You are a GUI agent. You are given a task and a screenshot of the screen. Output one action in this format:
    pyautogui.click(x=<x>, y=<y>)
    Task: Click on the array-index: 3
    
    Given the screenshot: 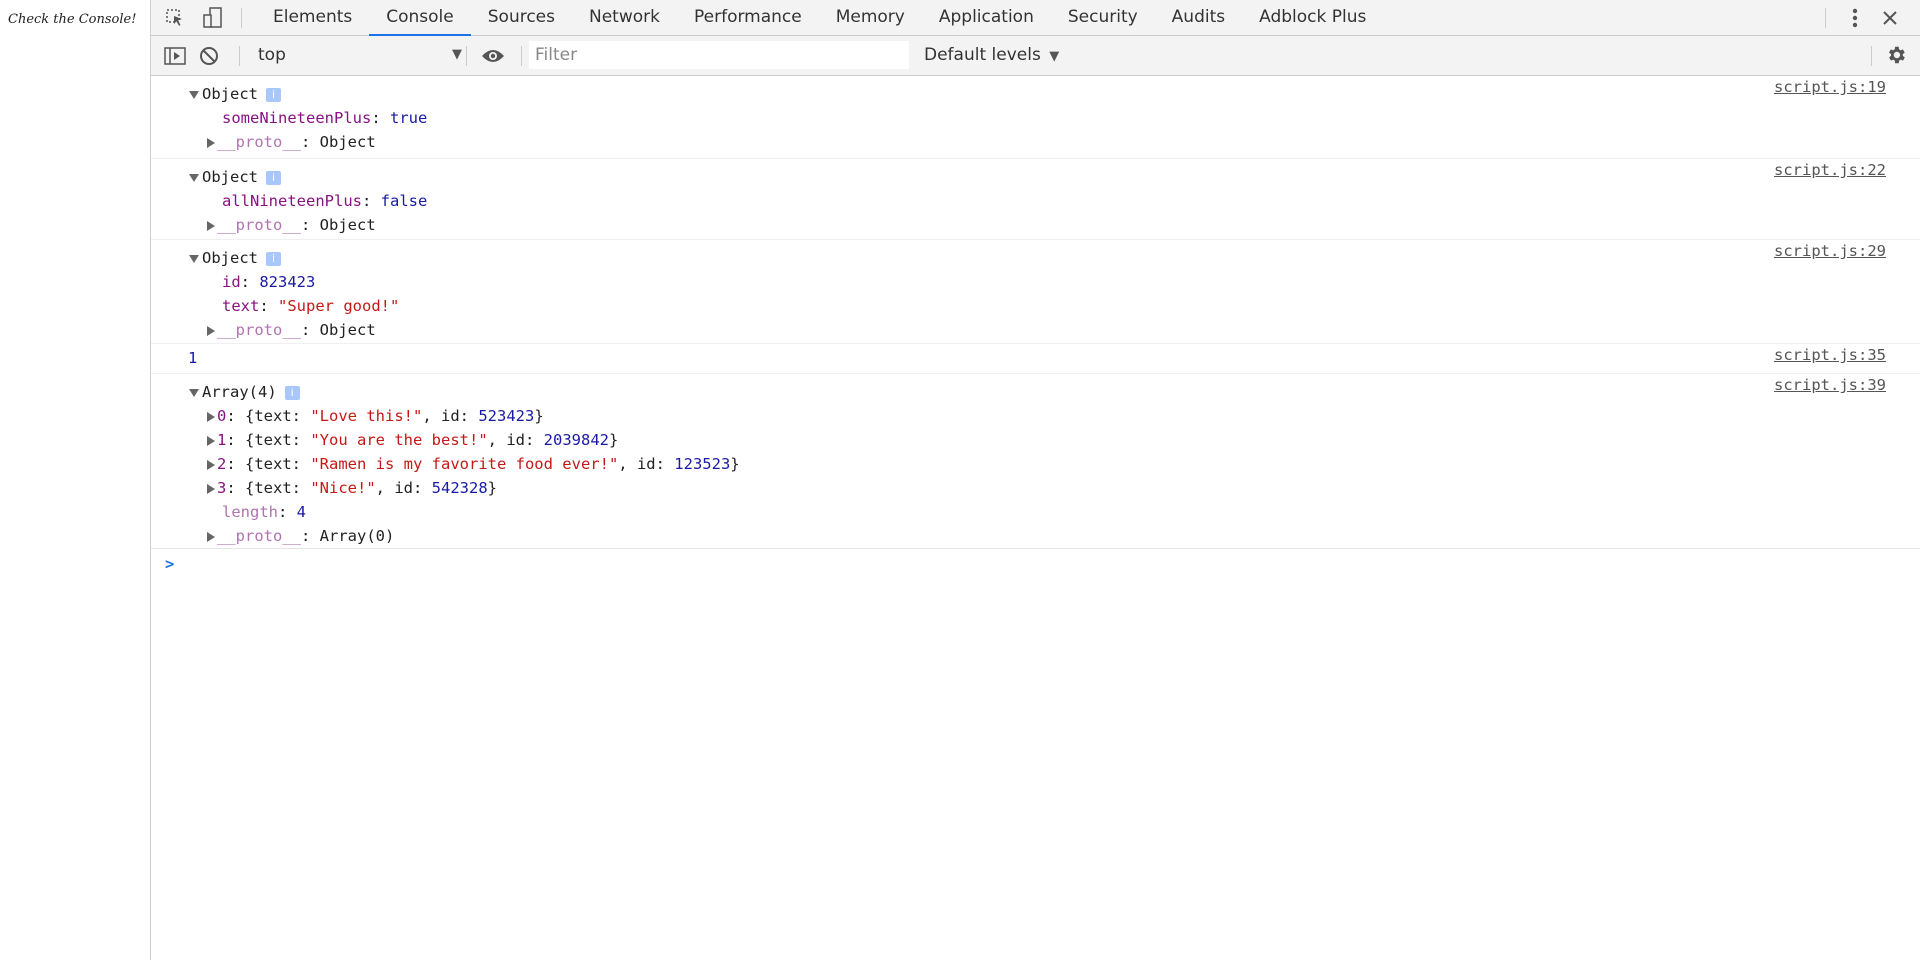 What is the action you would take?
    pyautogui.click(x=222, y=488)
    